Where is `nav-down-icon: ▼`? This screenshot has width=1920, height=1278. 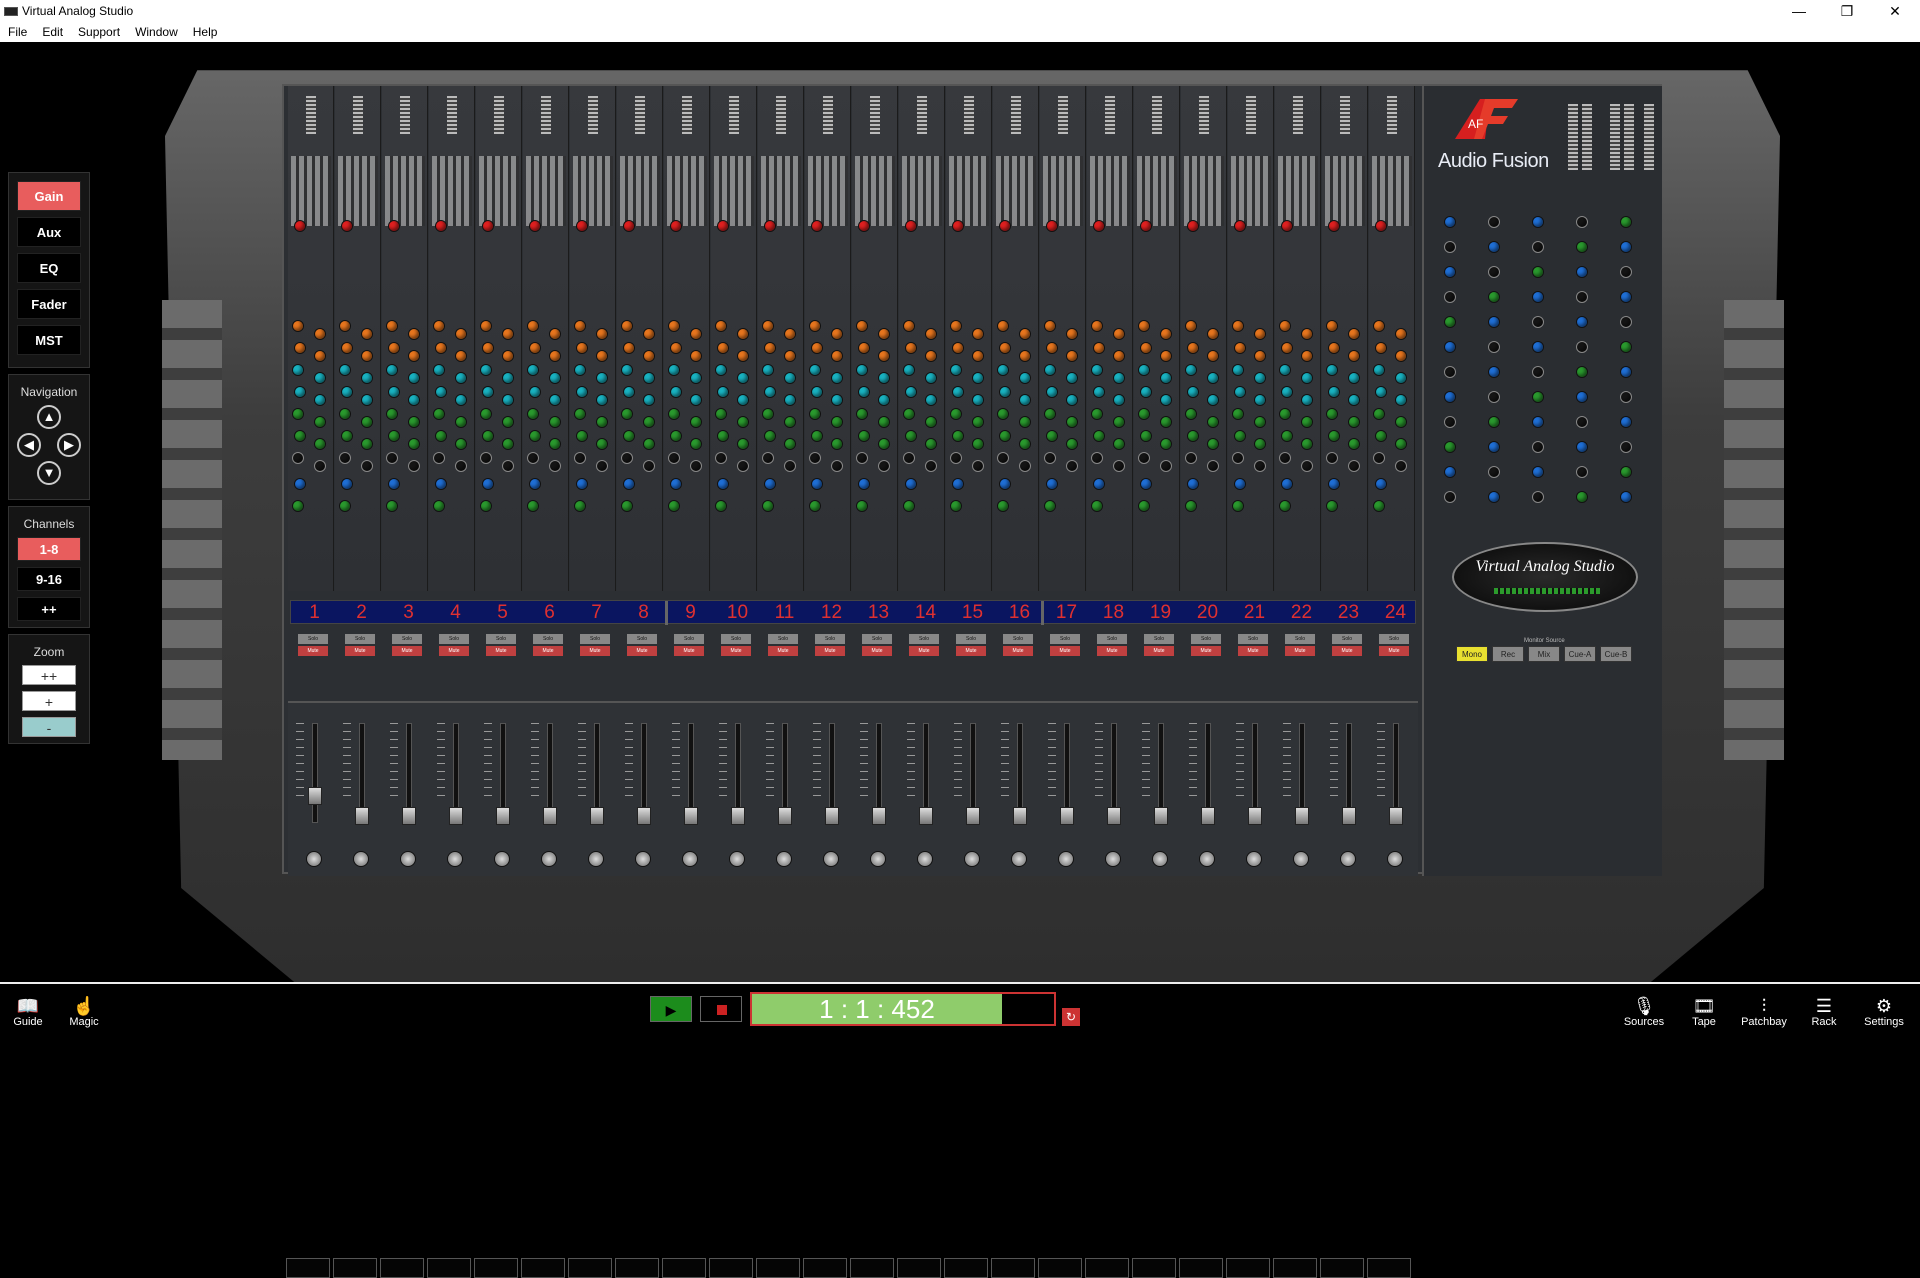 nav-down-icon: ▼ is located at coordinates (49, 473).